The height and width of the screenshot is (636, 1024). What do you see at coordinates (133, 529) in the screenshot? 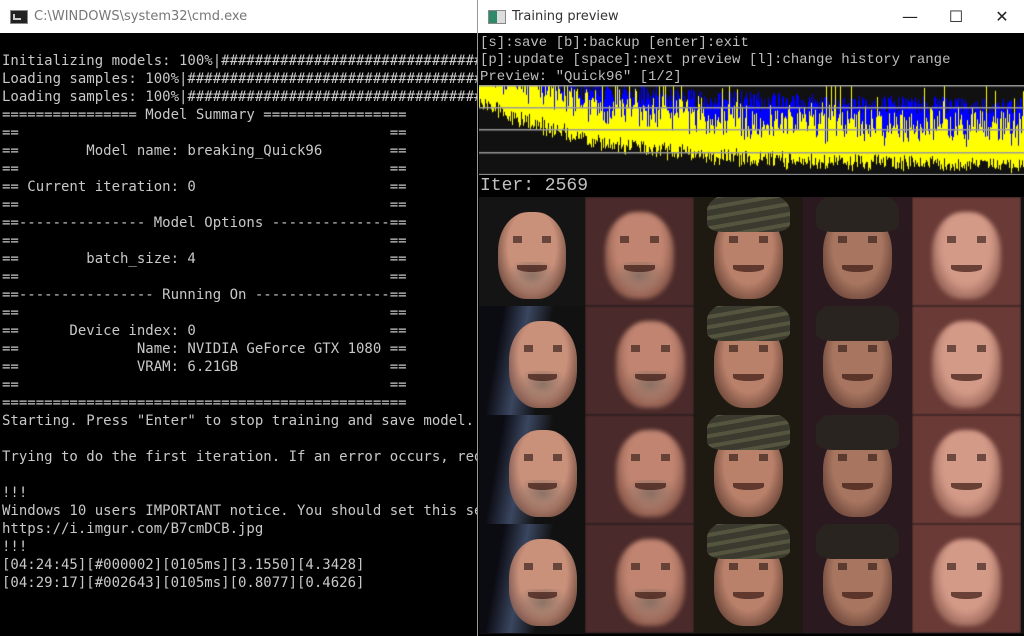
I see `console-line: https://i.imgur.com/B7cmDCB.jpg` at bounding box center [133, 529].